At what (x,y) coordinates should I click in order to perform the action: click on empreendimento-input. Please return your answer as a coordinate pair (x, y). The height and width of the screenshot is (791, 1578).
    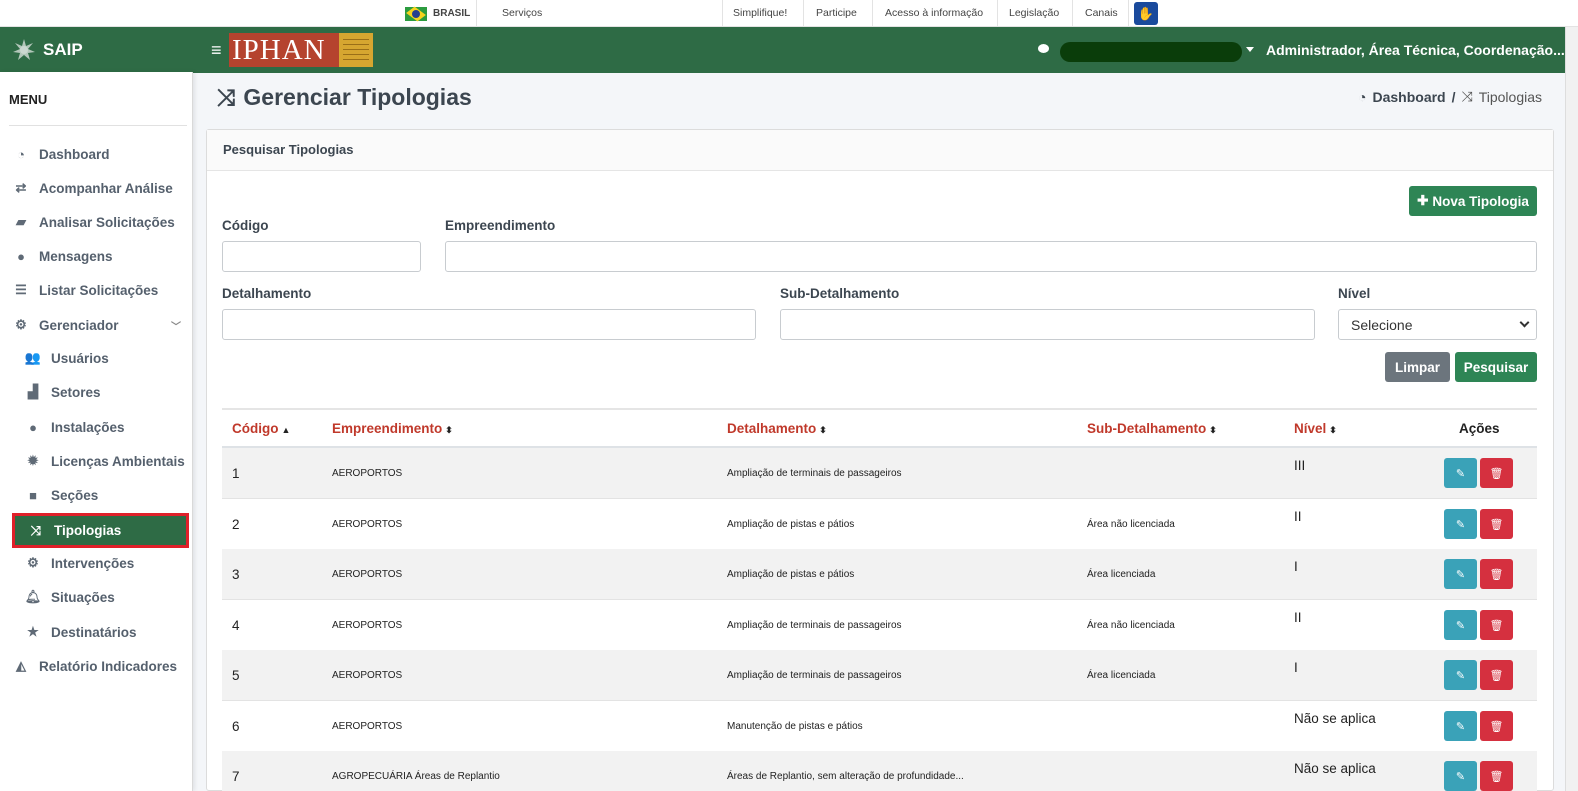
    Looking at the image, I should click on (991, 256).